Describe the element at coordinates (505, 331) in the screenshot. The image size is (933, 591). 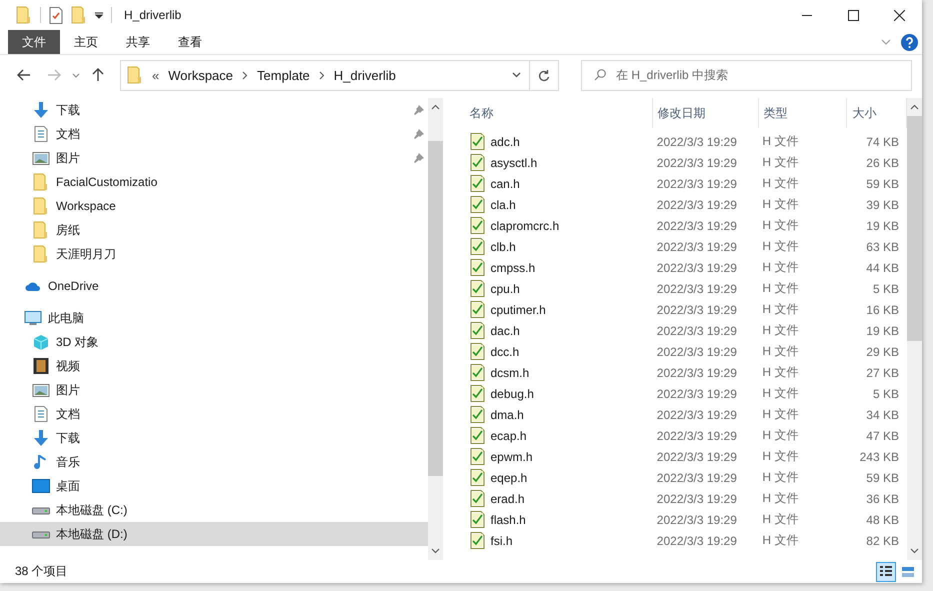
I see `file-name: dac.h` at that location.